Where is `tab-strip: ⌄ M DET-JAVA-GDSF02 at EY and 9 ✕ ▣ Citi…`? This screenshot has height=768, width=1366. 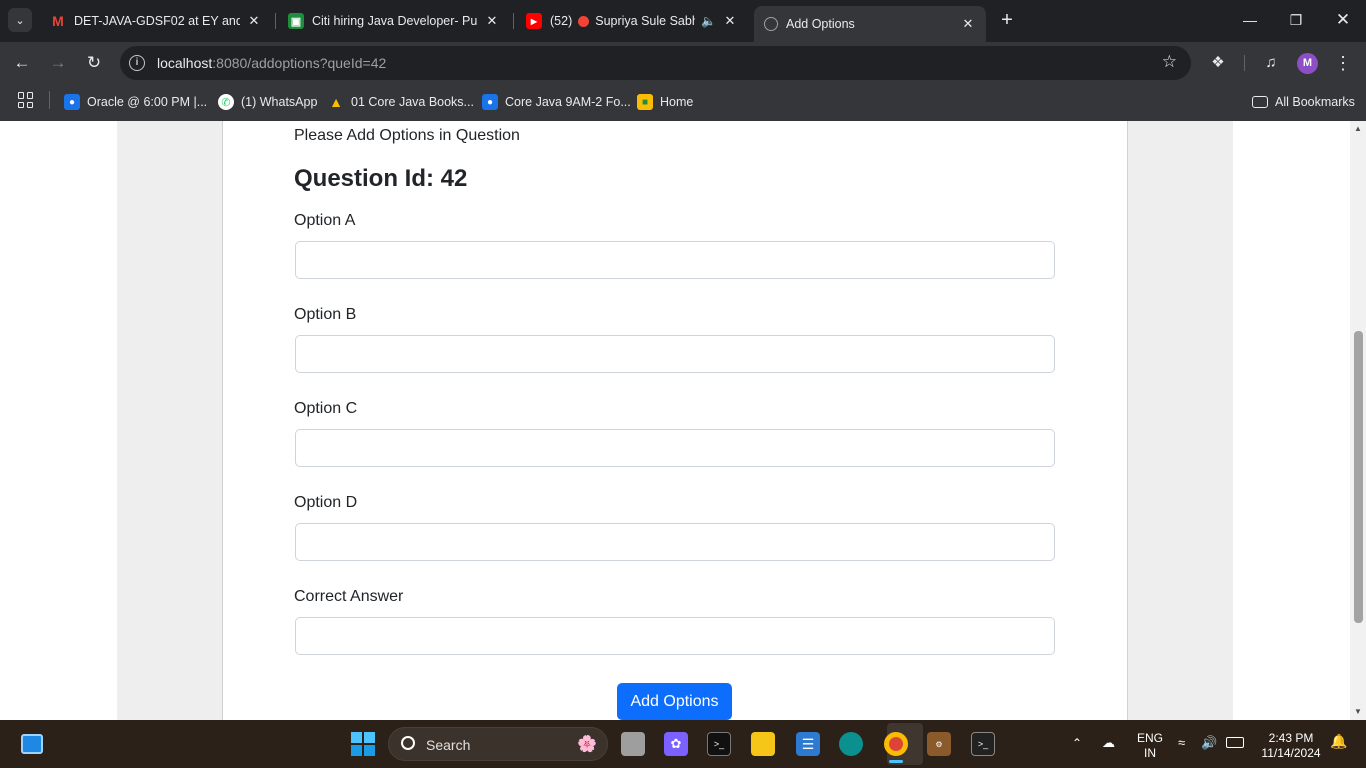 tab-strip: ⌄ M DET-JAVA-GDSF02 at EY and 9 ✕ ▣ Citi… is located at coordinates (683, 21).